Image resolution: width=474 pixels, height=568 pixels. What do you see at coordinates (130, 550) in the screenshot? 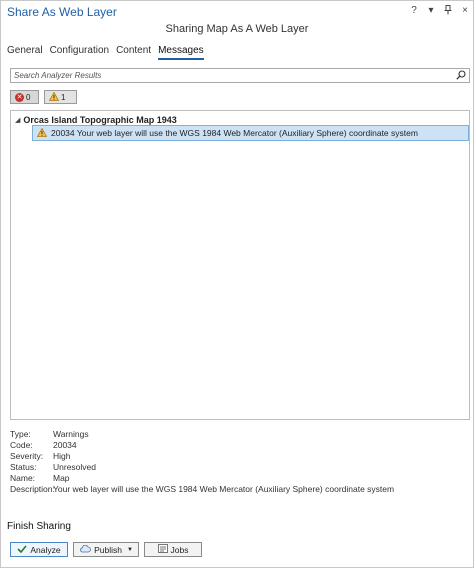
I see `chevron-down-icon: ▼` at bounding box center [130, 550].